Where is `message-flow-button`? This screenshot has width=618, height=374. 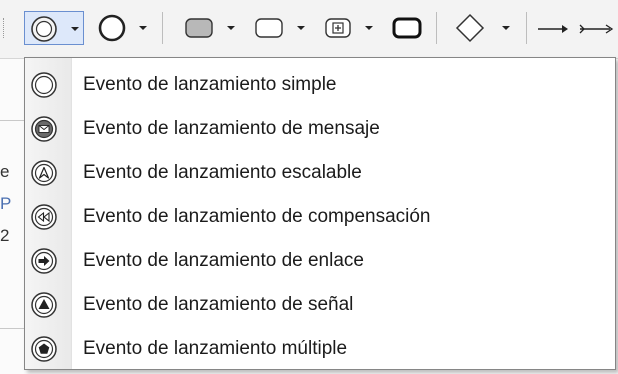 message-flow-button is located at coordinates (596, 28).